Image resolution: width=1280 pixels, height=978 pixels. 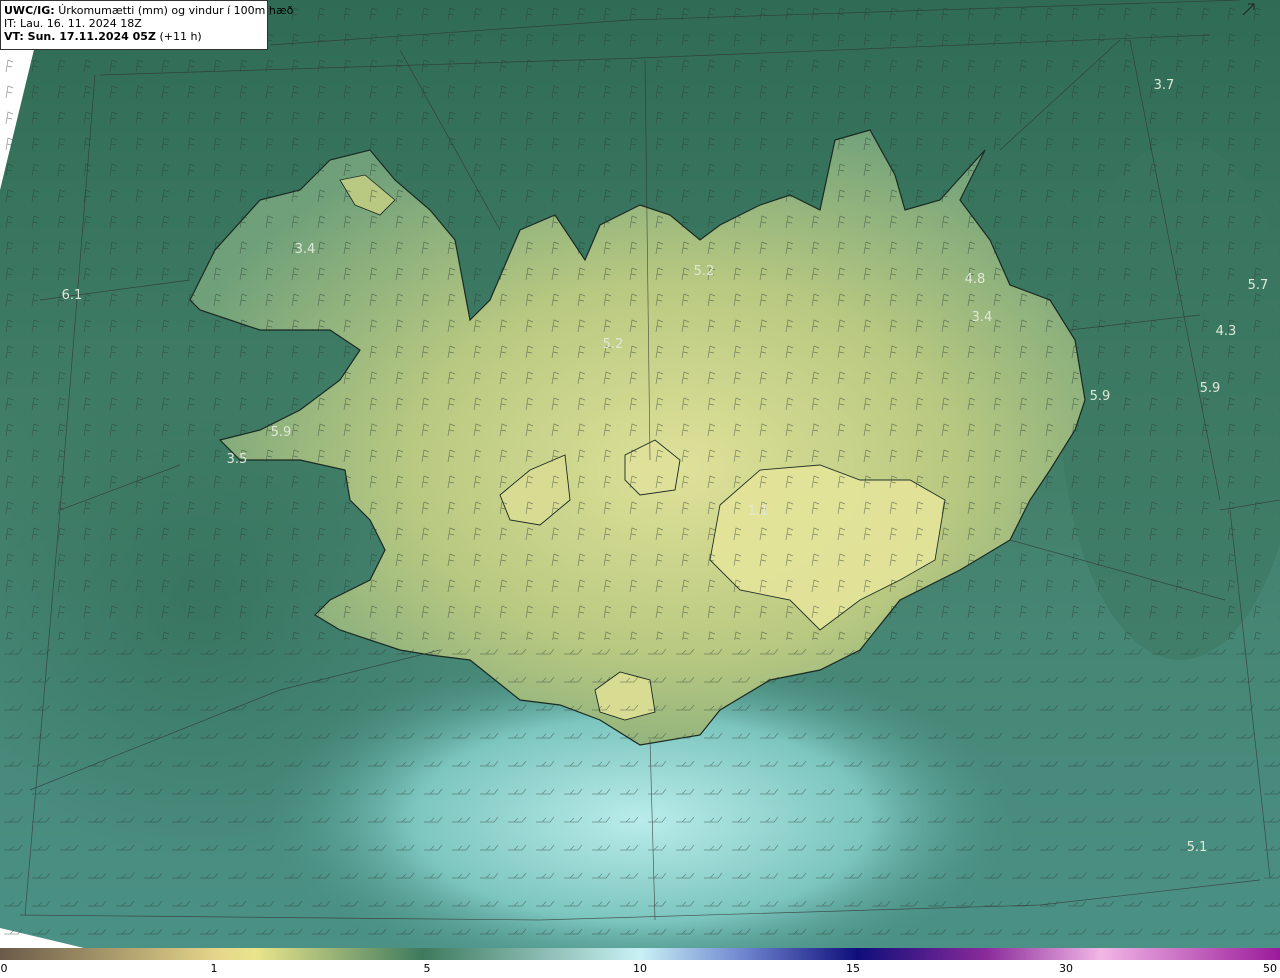 What do you see at coordinates (214, 968) in the screenshot?
I see `colorbar-tick: 1` at bounding box center [214, 968].